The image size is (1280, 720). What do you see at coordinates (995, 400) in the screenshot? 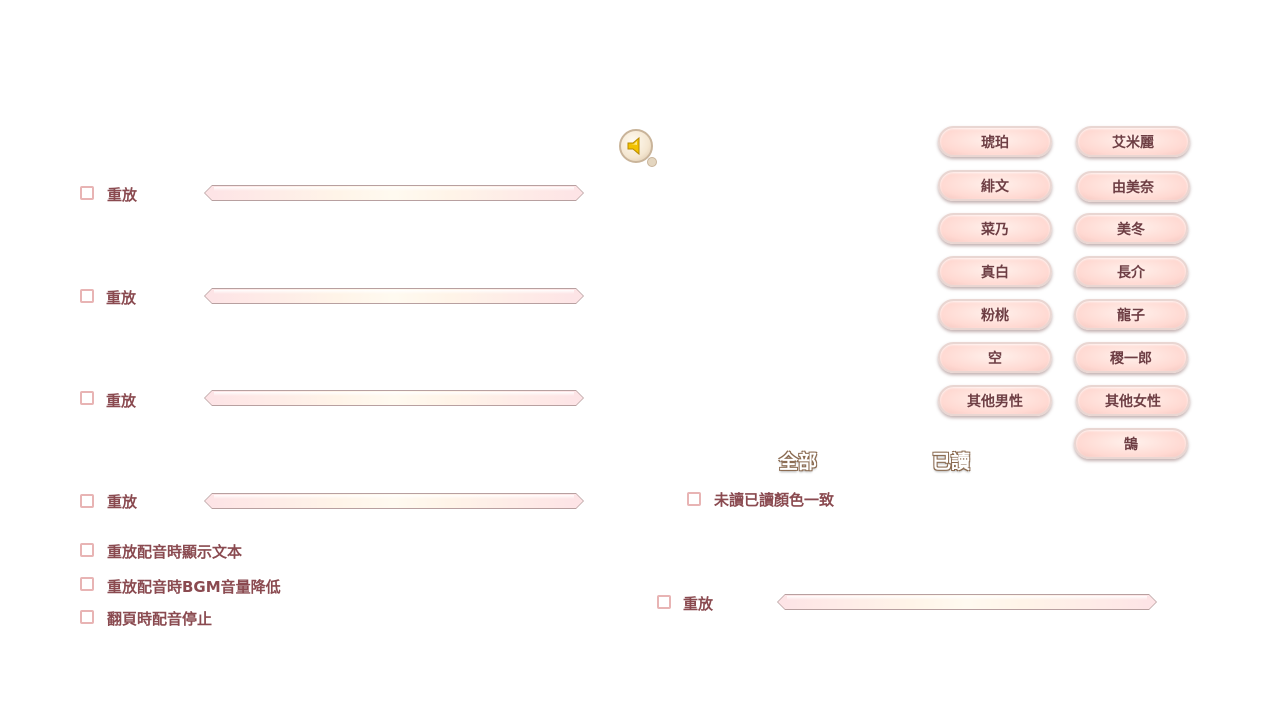
I see `character-button-other-male: 其他男性` at bounding box center [995, 400].